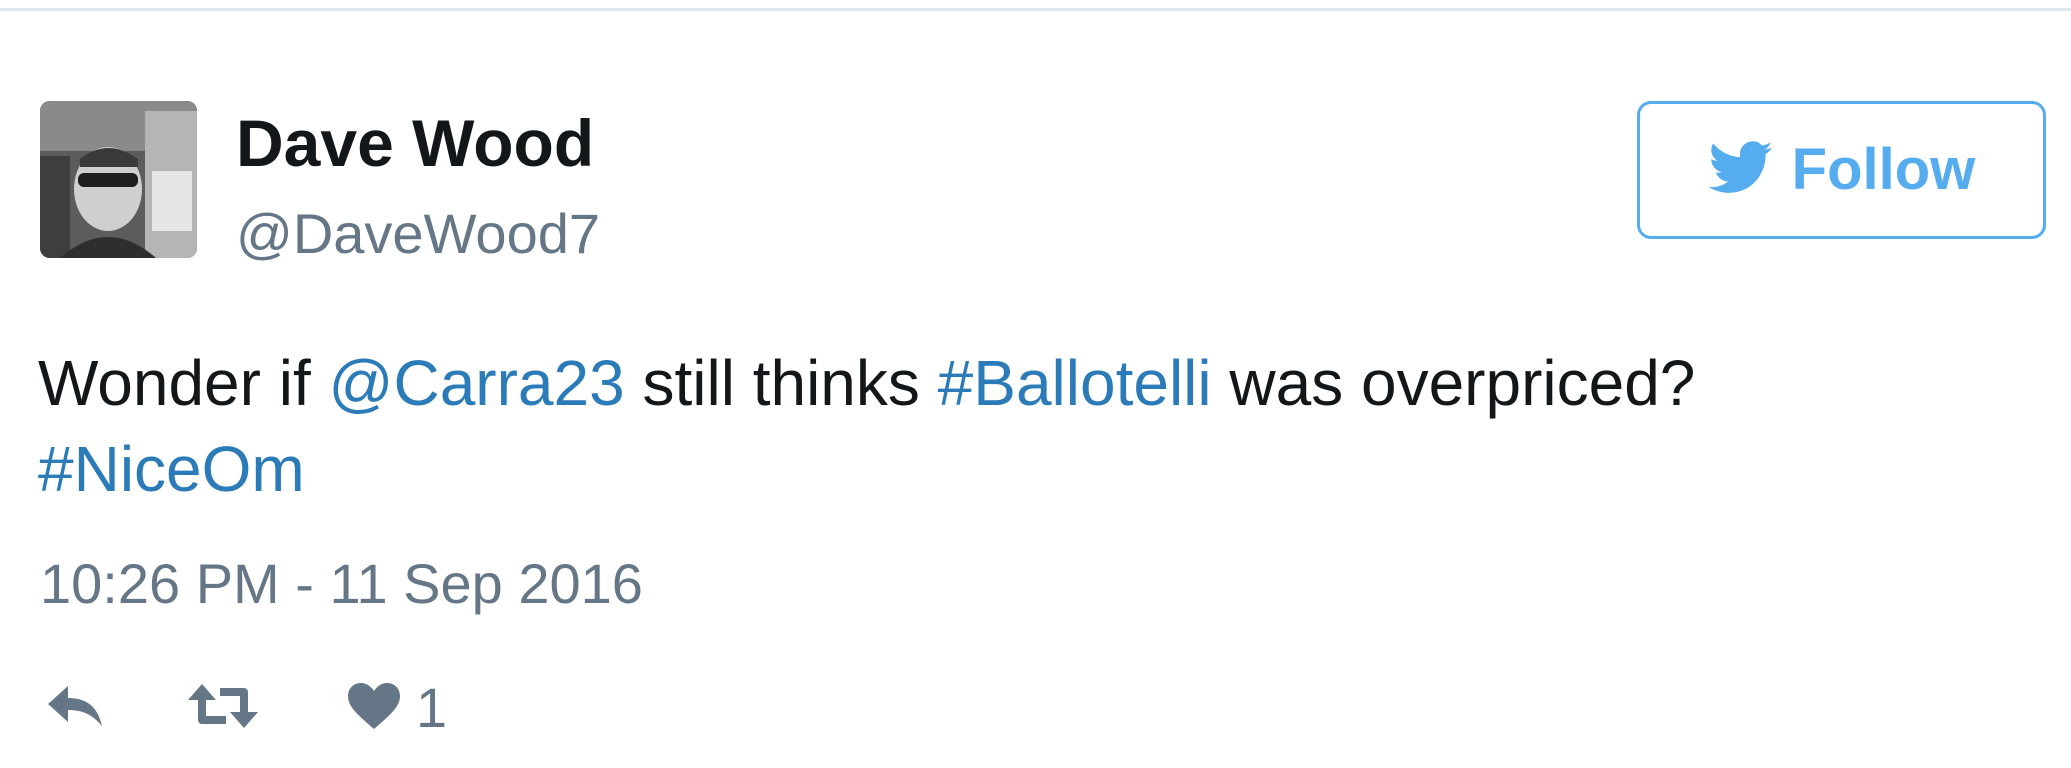 Image resolution: width=2071 pixels, height=768 pixels. Describe the element at coordinates (415, 143) in the screenshot. I see `display-name: Dave Wood` at that location.